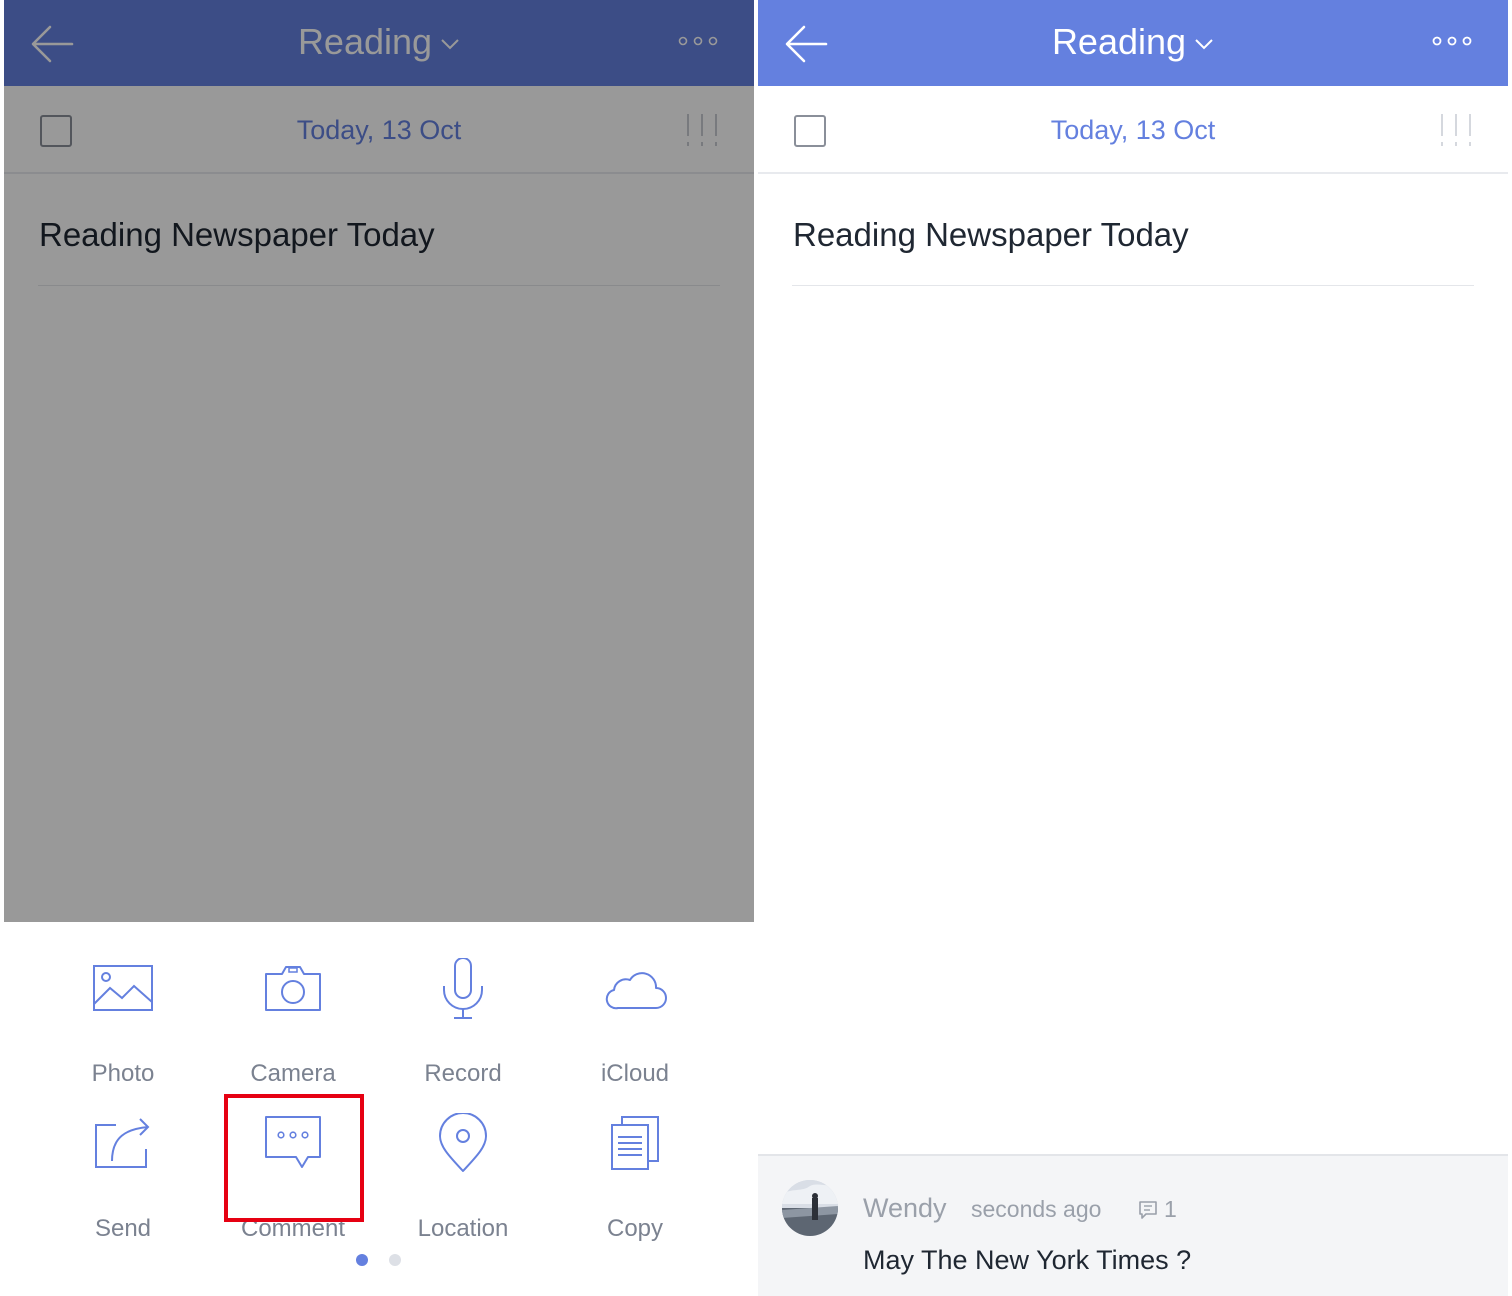  What do you see at coordinates (1133, 285) in the screenshot?
I see `divider` at bounding box center [1133, 285].